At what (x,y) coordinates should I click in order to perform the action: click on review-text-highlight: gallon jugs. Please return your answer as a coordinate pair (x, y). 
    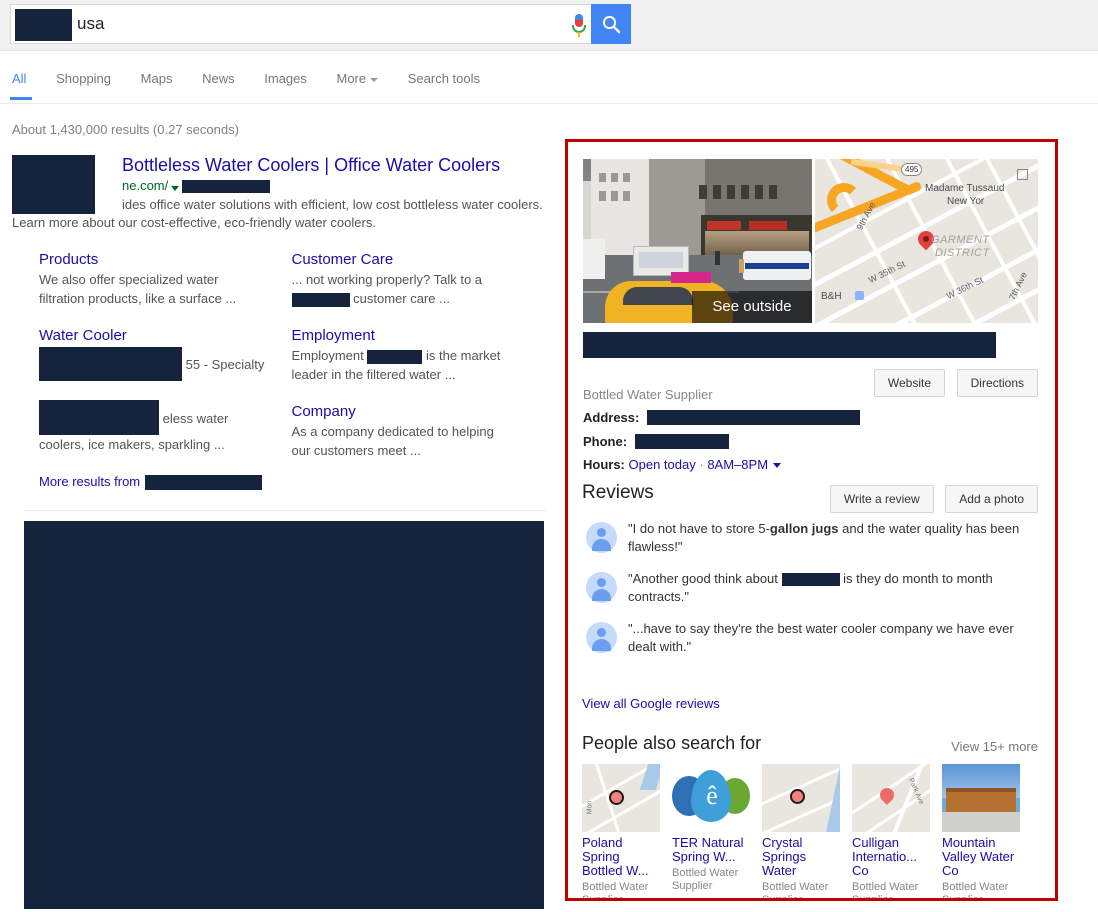
    Looking at the image, I should click on (804, 528).